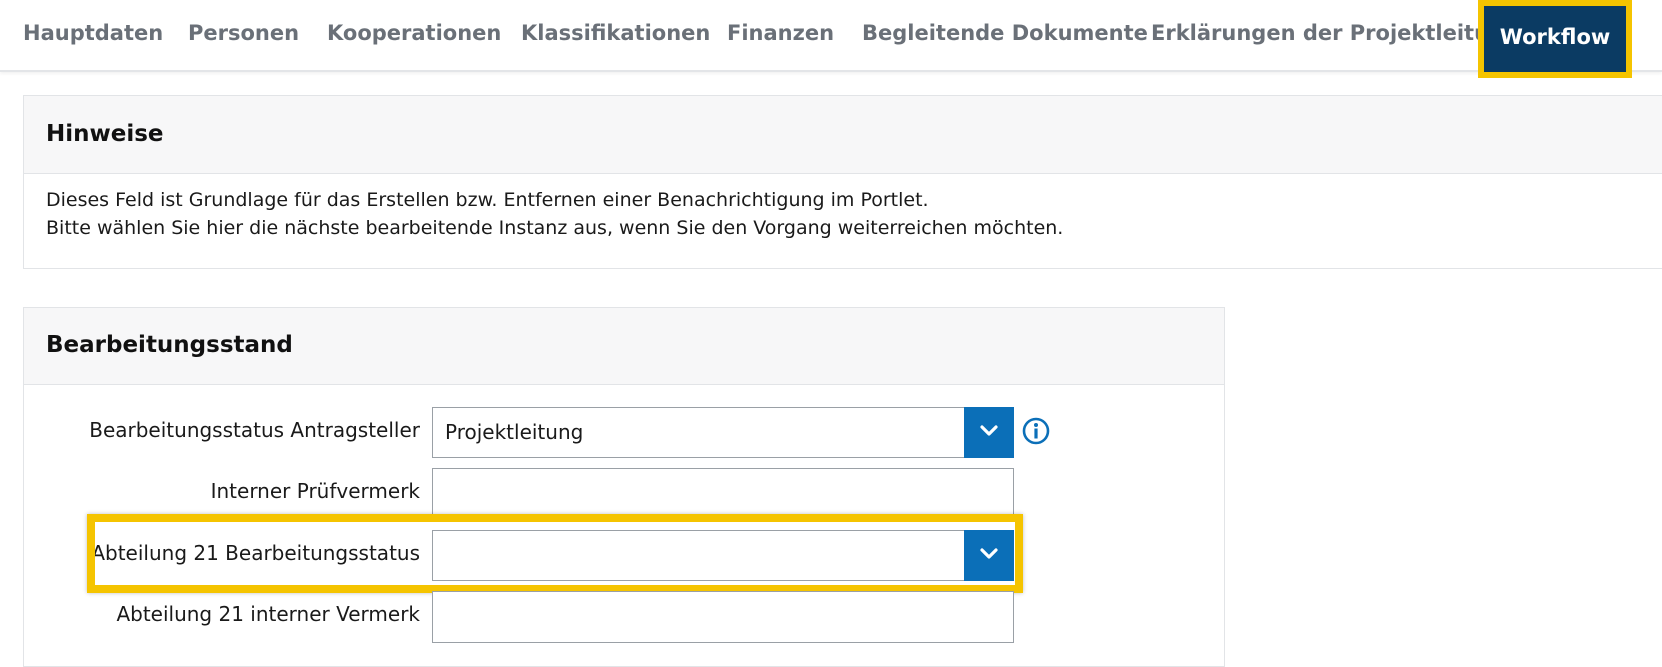  Describe the element at coordinates (624, 346) in the screenshot. I see `state-panel-title: Bearbeitungsstand` at that location.